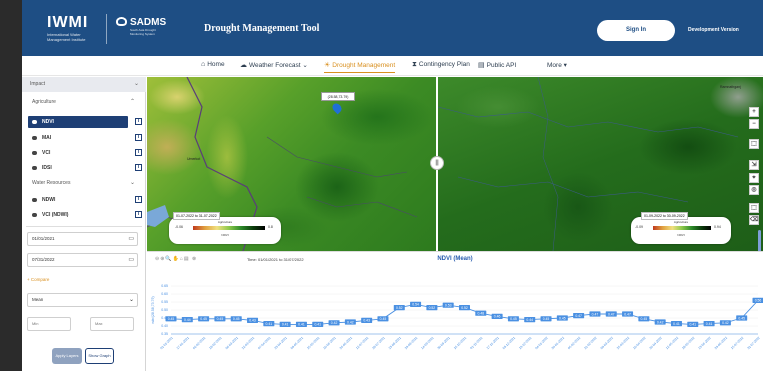  I want to click on nav-item-more: More ▾, so click(557, 65).